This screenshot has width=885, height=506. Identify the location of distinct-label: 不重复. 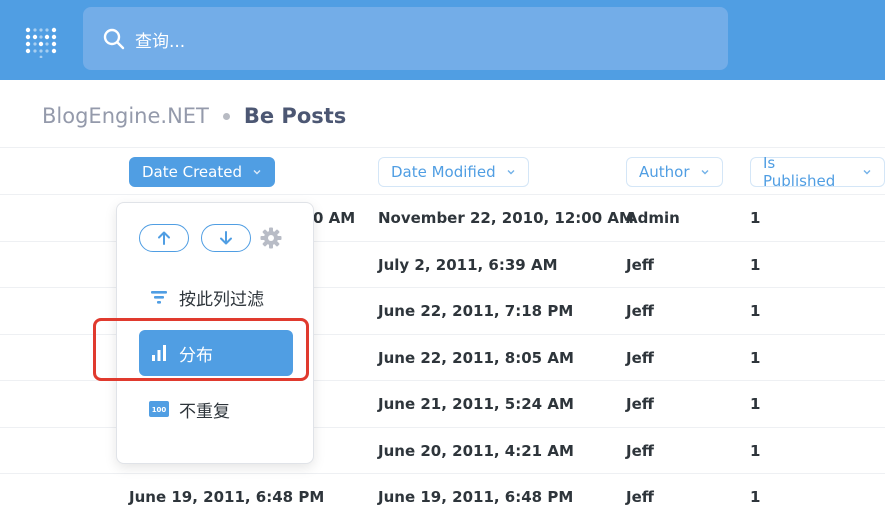
(204, 411).